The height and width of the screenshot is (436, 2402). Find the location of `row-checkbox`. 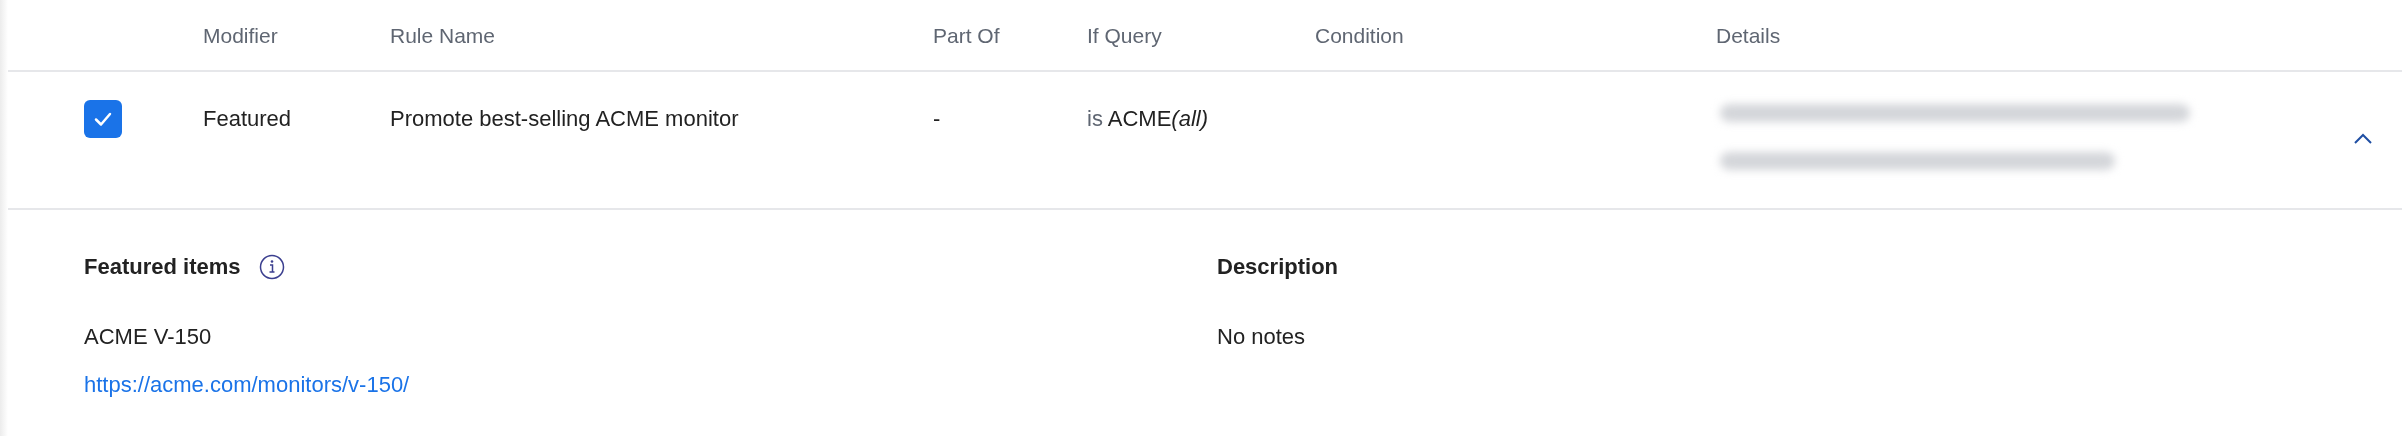

row-checkbox is located at coordinates (103, 119).